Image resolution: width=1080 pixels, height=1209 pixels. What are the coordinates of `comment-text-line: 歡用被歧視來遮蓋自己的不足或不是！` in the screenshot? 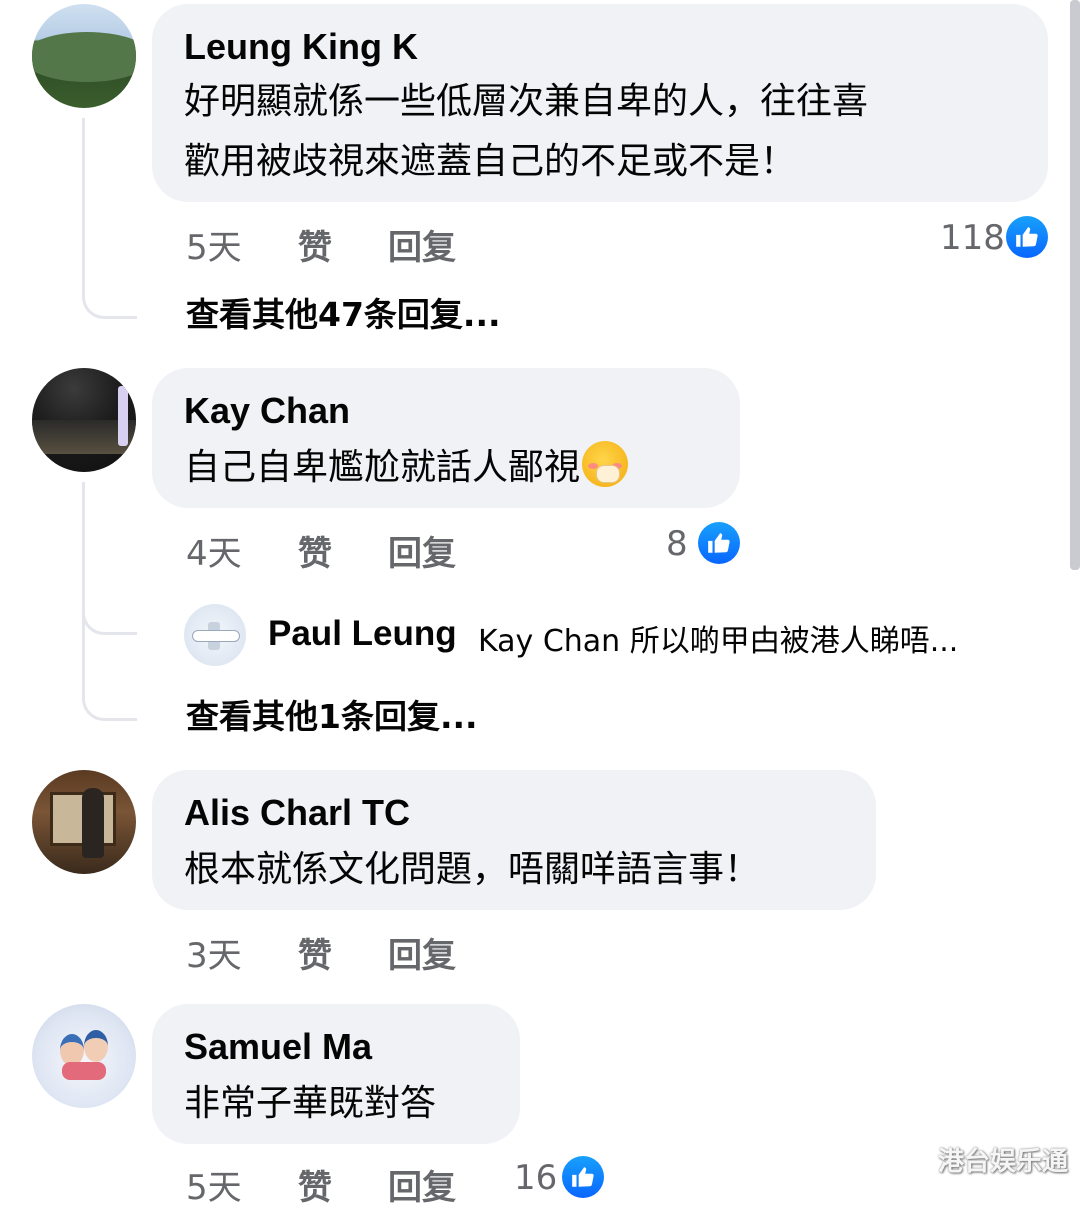 It's located at (490, 161).